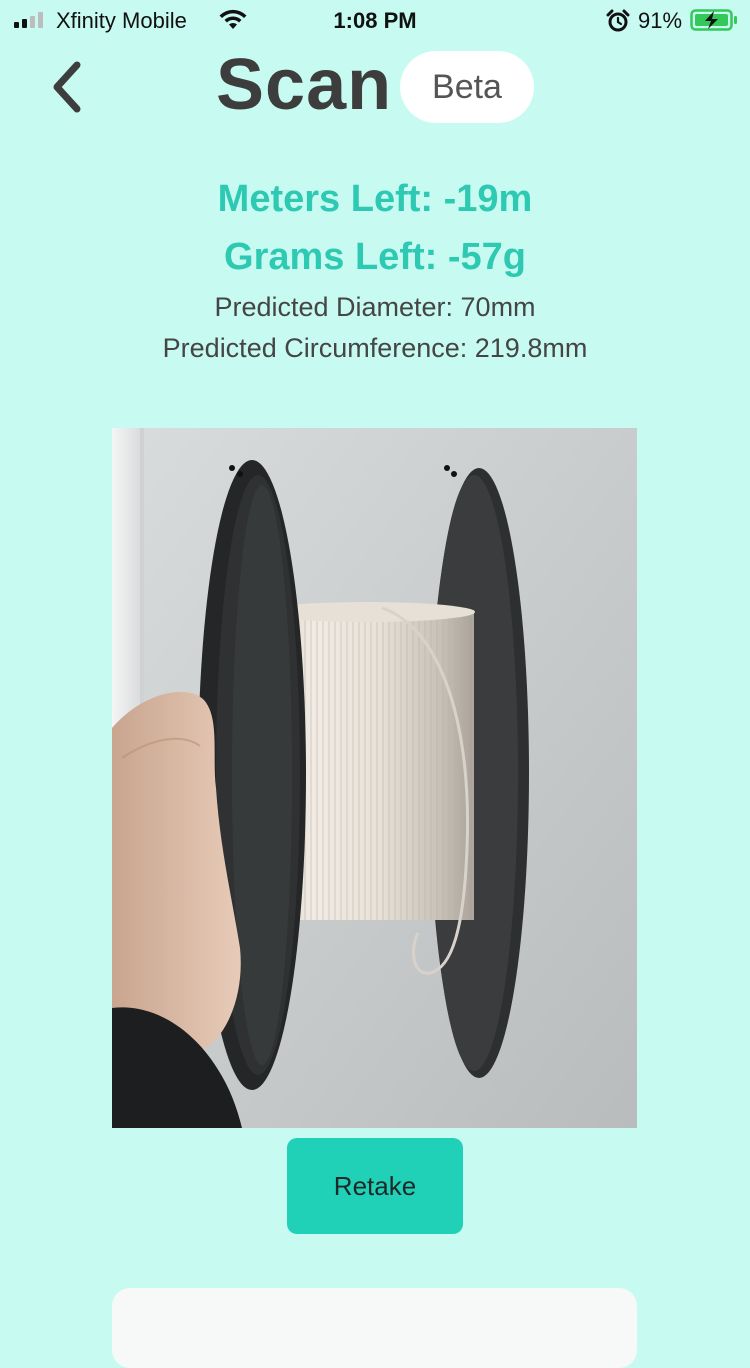  What do you see at coordinates (375, 199) in the screenshot?
I see `meters-left-text: Meters Left: -19m` at bounding box center [375, 199].